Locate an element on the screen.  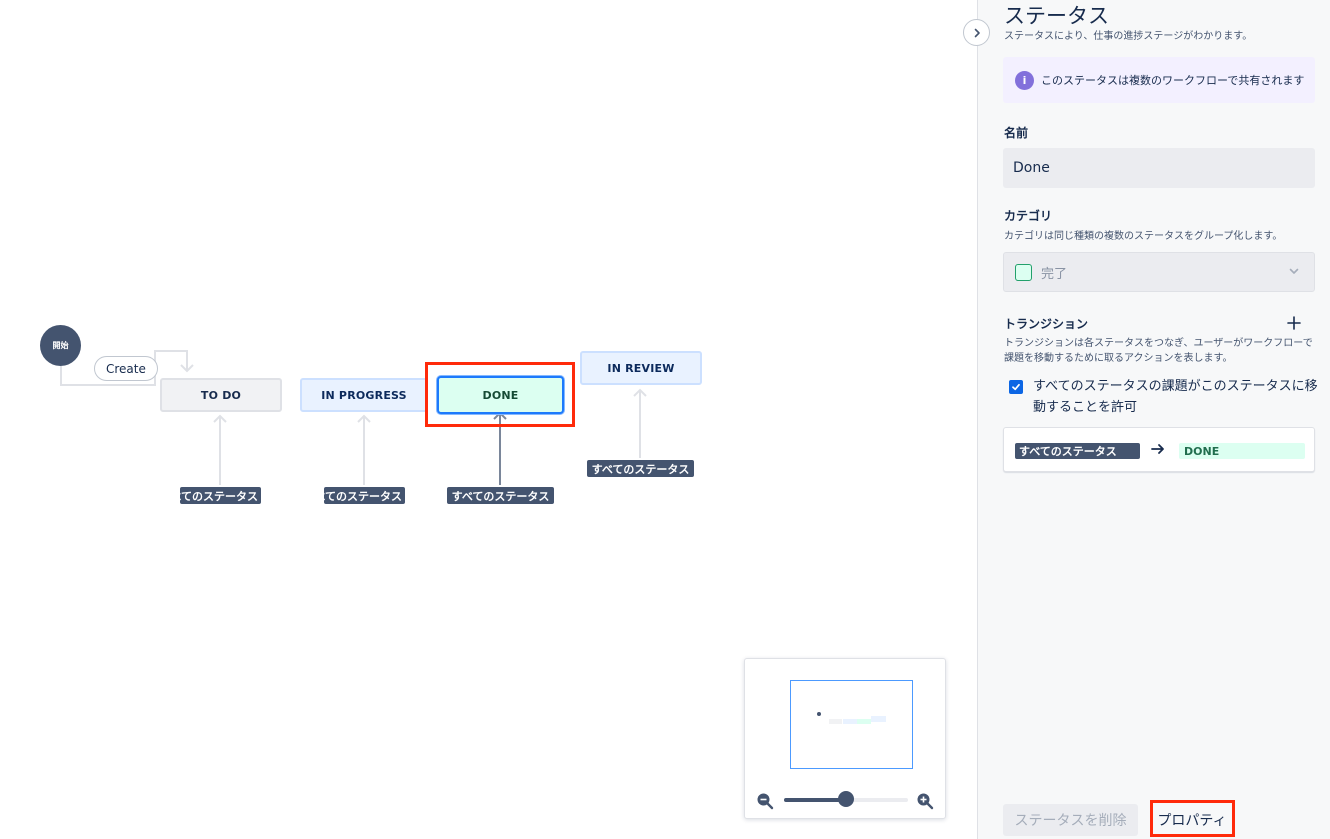
zoom-in-button is located at coordinates (925, 801).